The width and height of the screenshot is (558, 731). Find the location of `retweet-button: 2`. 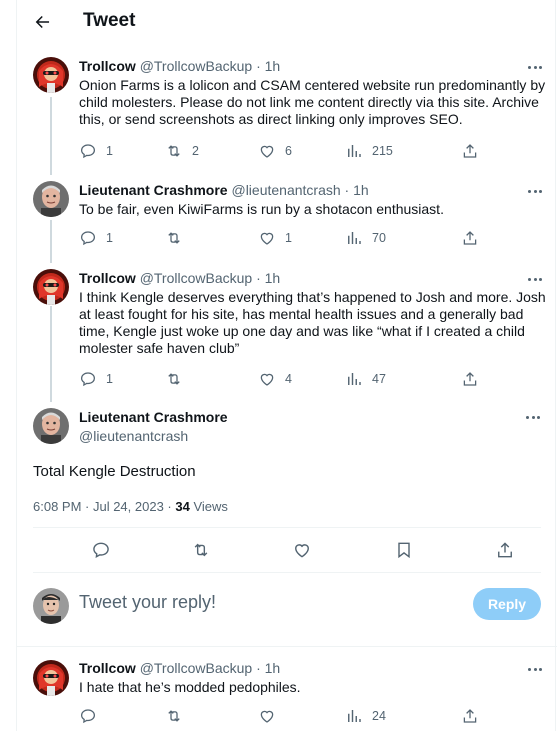

retweet-button: 2 is located at coordinates (182, 151).